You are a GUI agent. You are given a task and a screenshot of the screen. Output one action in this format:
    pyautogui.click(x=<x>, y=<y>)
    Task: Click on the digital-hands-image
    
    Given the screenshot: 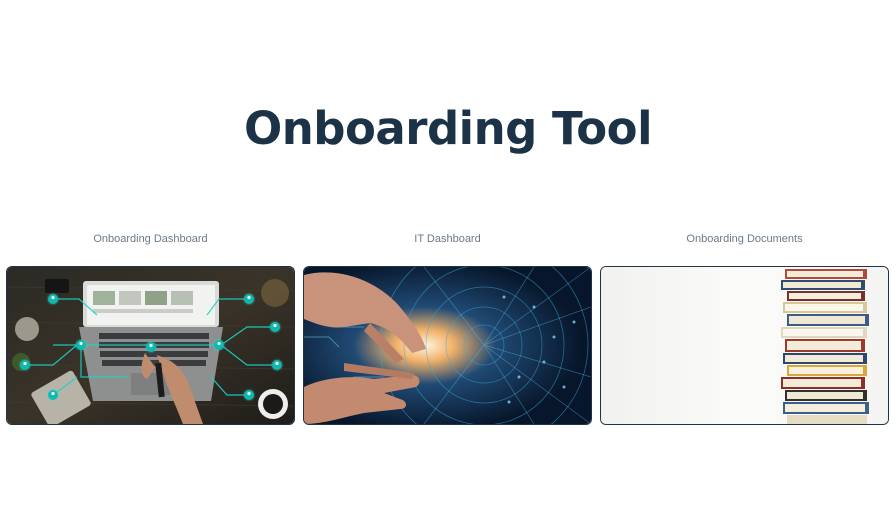 What is the action you would take?
    pyautogui.click(x=447, y=345)
    